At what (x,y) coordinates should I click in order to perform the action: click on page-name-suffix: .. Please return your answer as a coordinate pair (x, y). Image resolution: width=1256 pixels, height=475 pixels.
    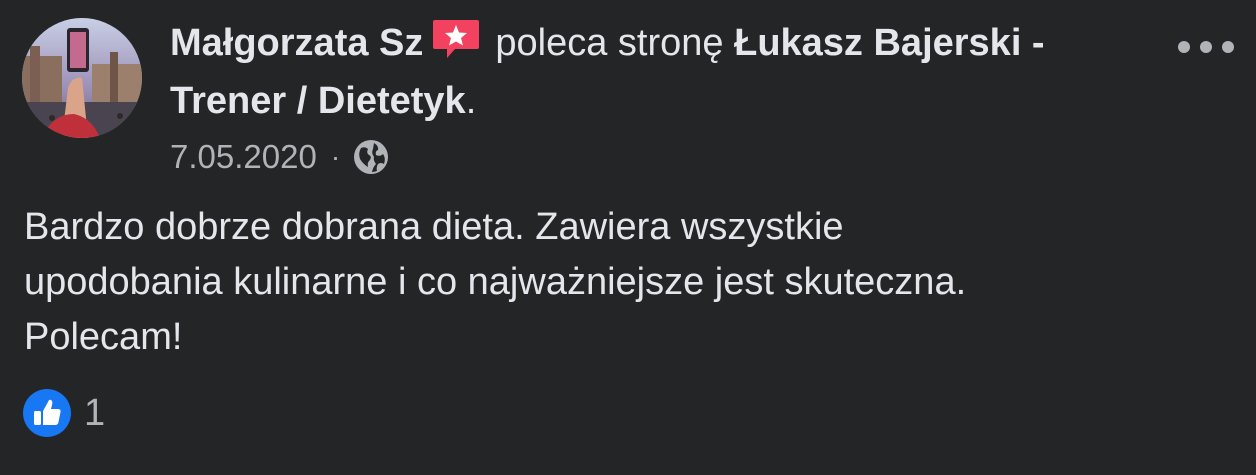
    Looking at the image, I should click on (471, 101).